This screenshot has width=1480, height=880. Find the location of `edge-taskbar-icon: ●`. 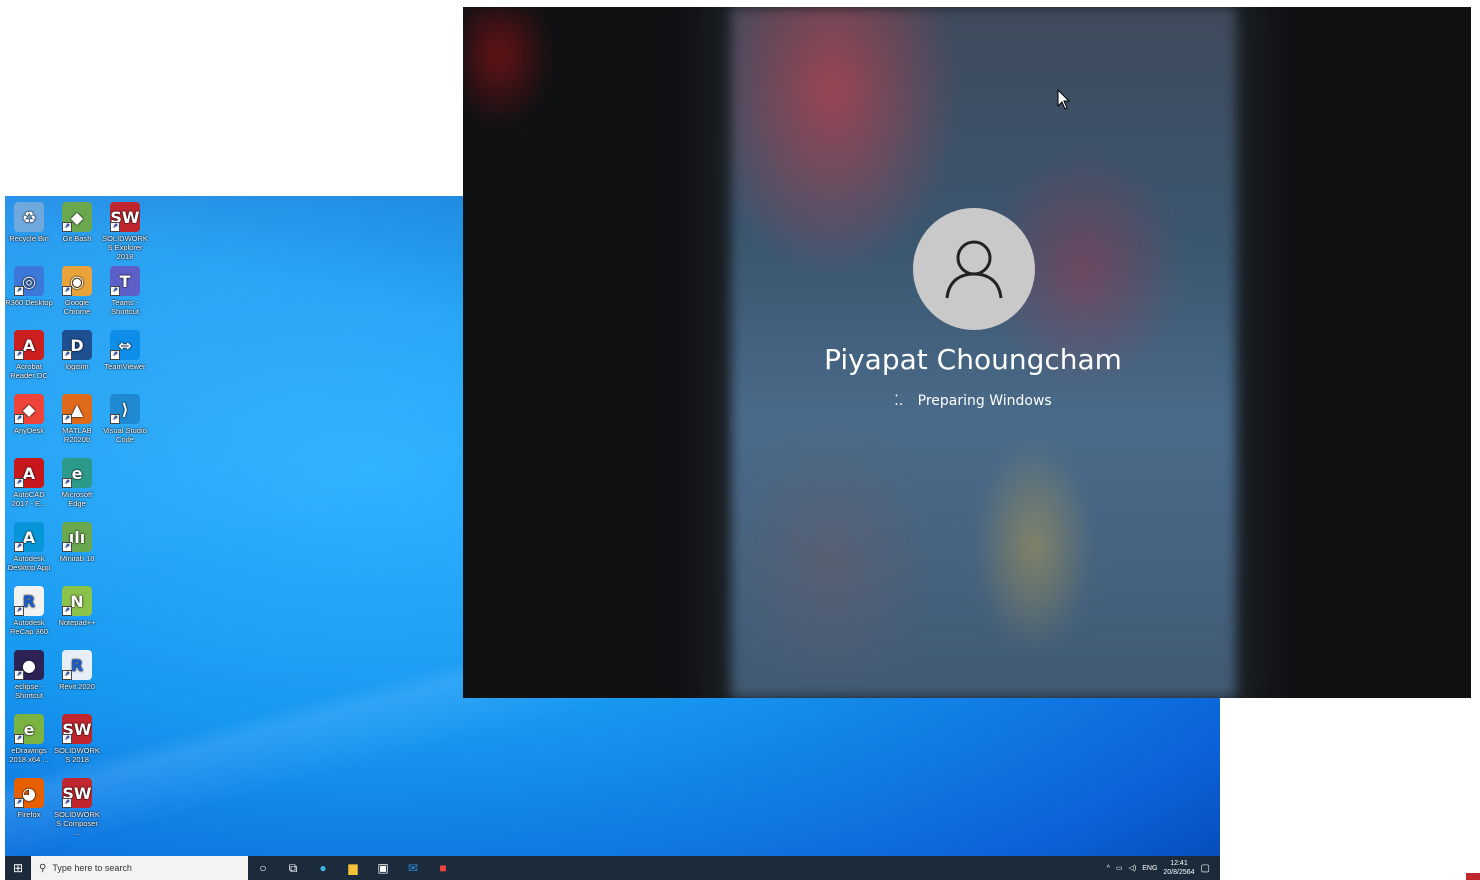

edge-taskbar-icon: ● is located at coordinates (323, 868).